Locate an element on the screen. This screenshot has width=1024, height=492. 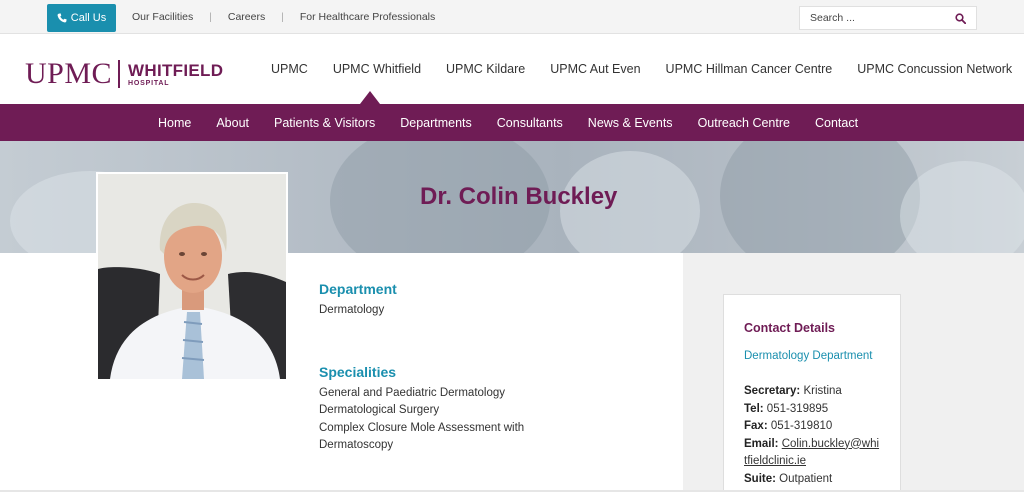
department-section: Department Dermatology is located at coordinates (358, 300).